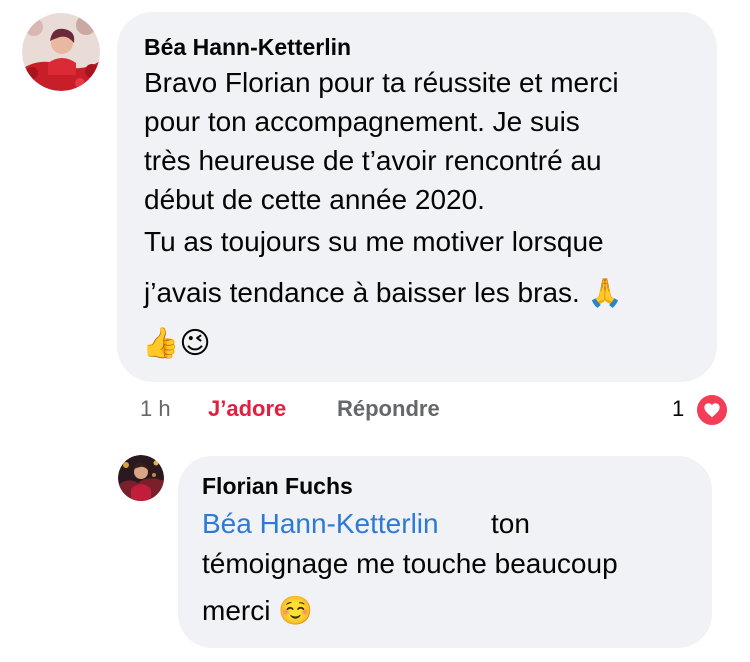  I want to click on reaction-count: 1, so click(678, 409).